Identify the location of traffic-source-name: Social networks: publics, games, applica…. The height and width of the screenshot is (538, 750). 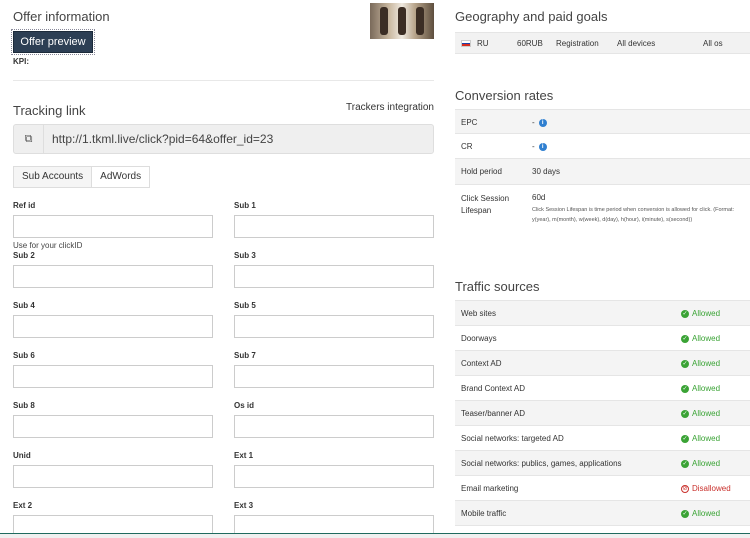
(541, 463).